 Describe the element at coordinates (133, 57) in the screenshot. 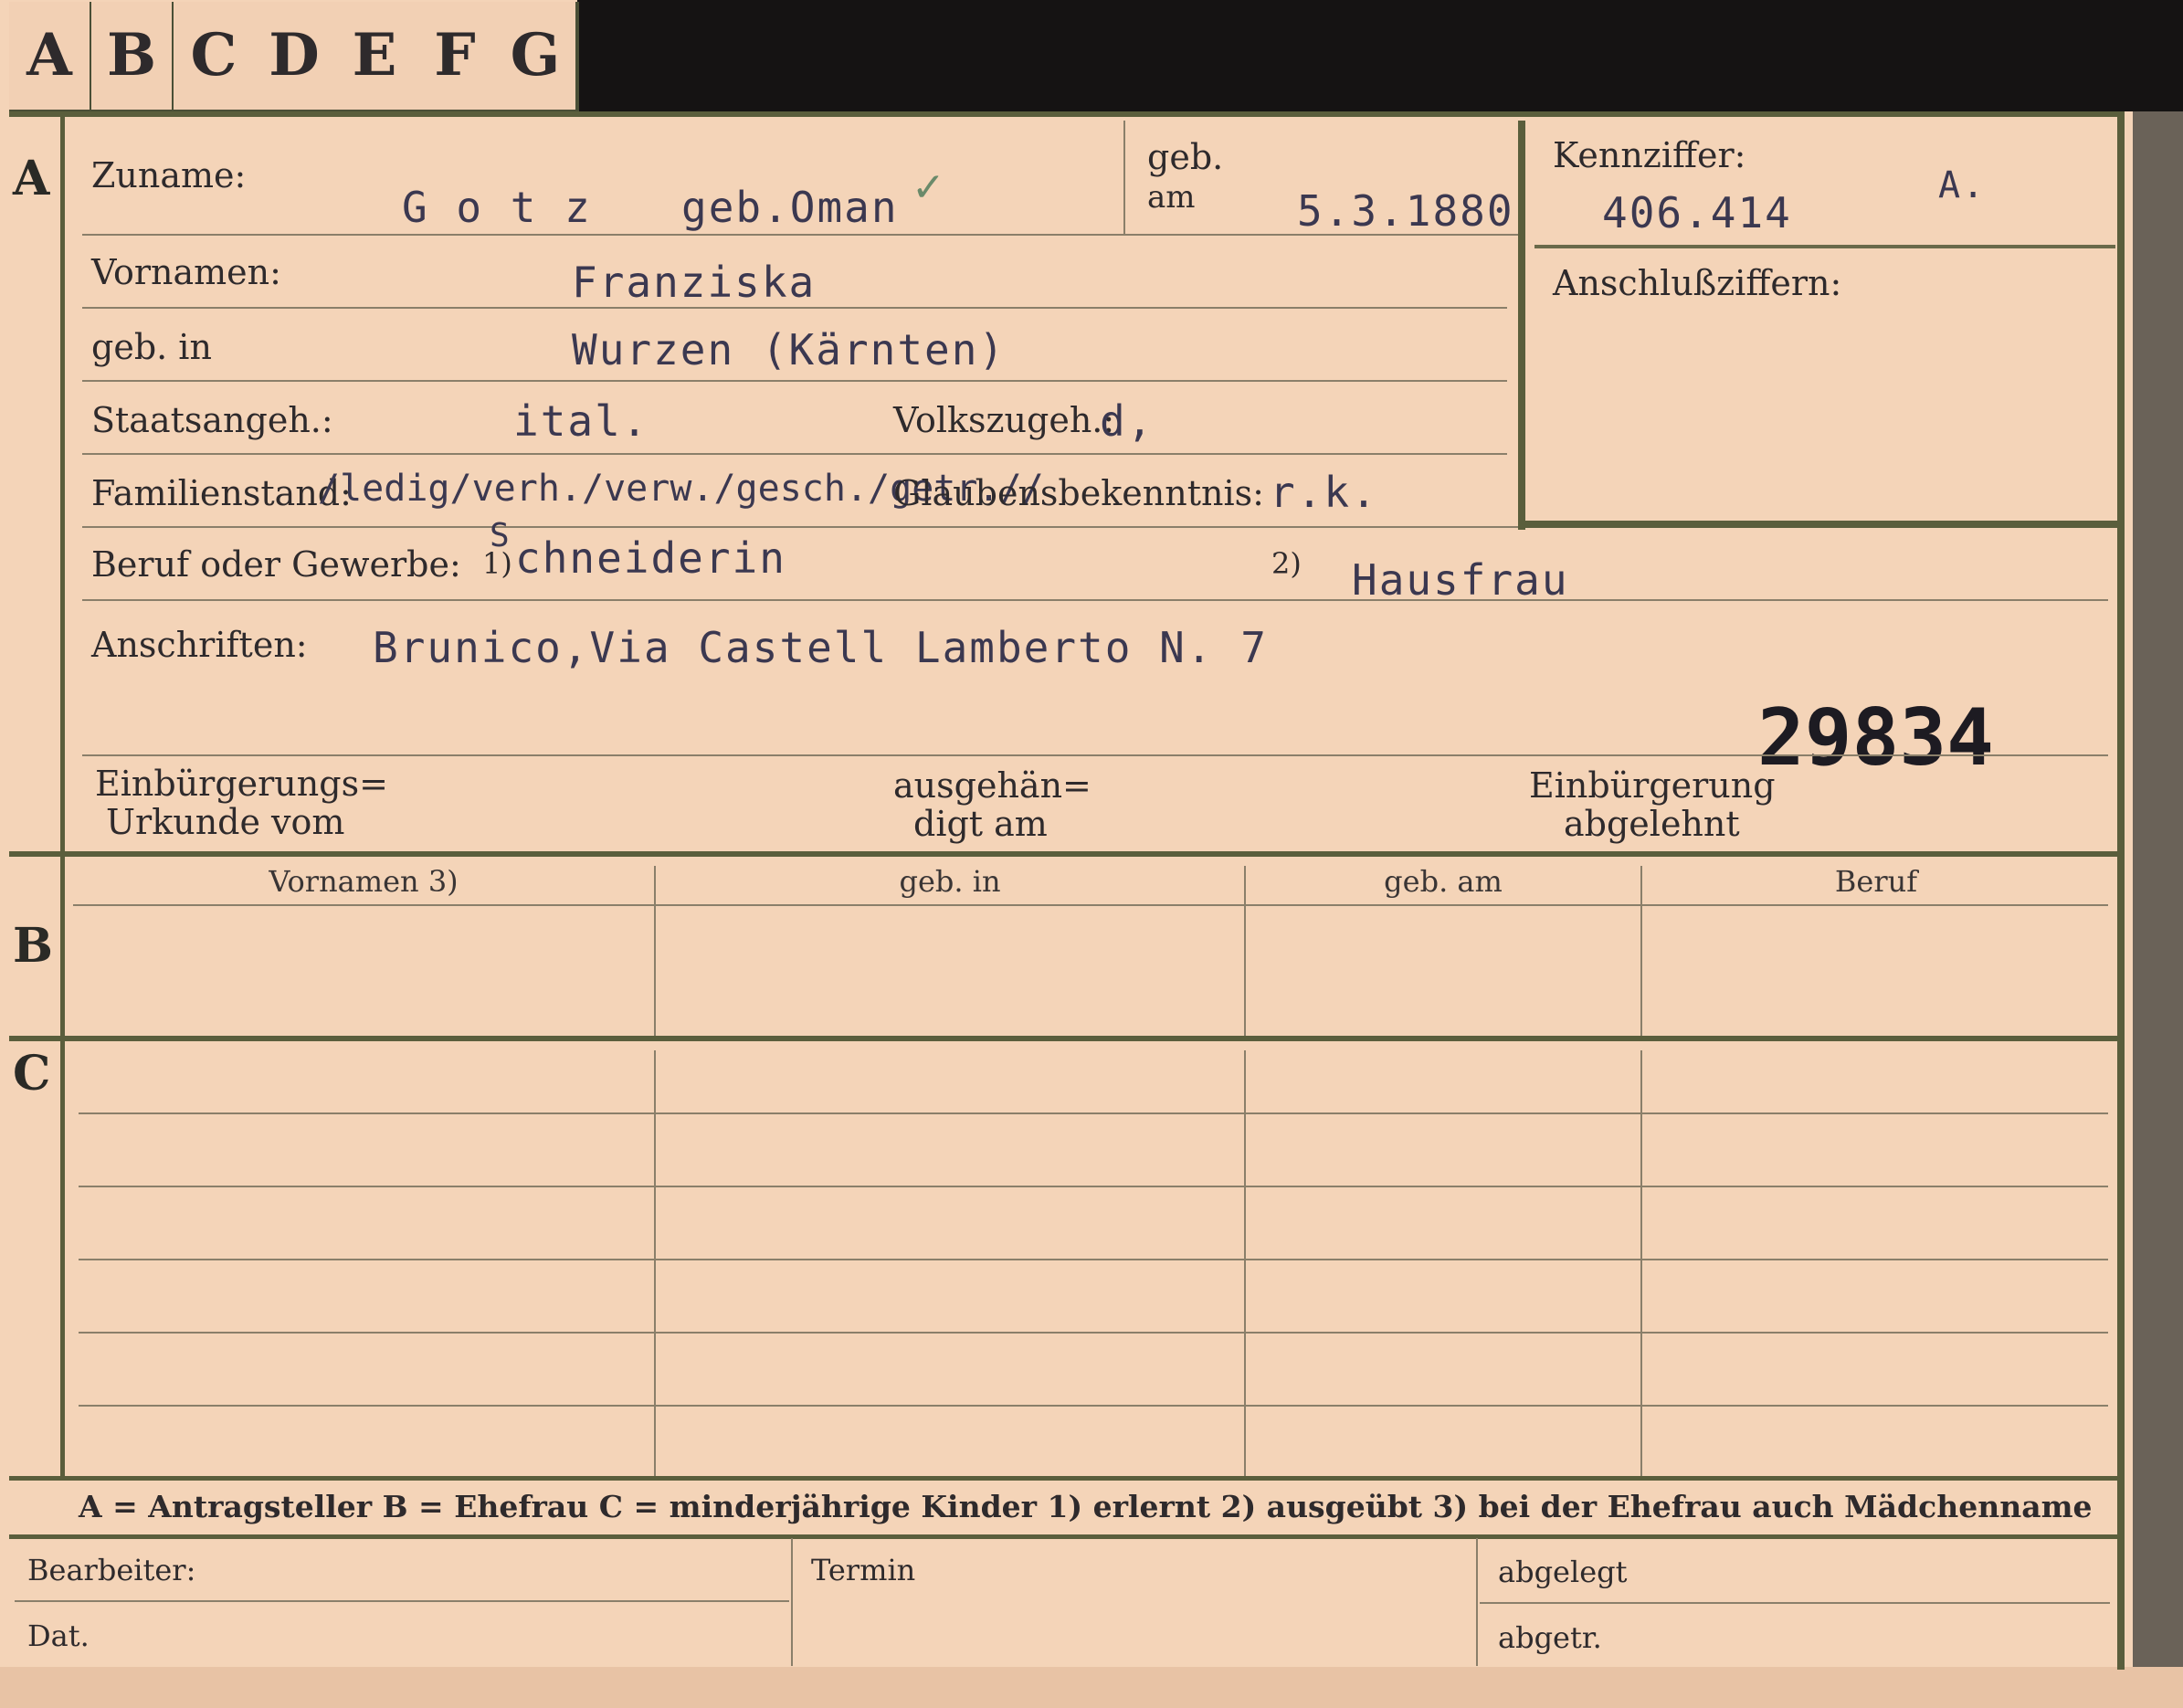

I see `tab-b: B` at that location.